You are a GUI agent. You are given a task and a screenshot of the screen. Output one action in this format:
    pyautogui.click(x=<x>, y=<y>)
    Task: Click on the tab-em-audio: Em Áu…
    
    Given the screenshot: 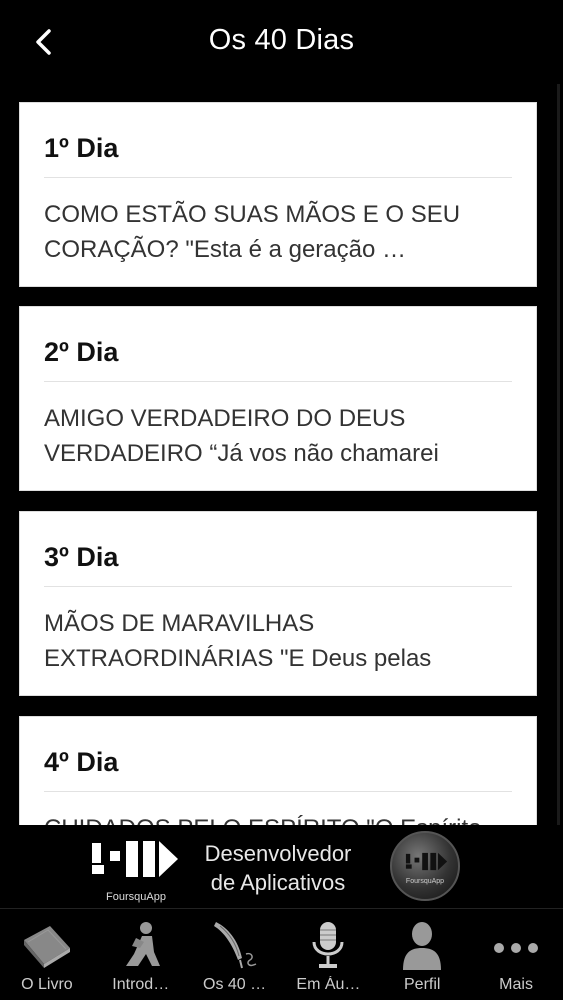 What is the action you would take?
    pyautogui.click(x=328, y=954)
    